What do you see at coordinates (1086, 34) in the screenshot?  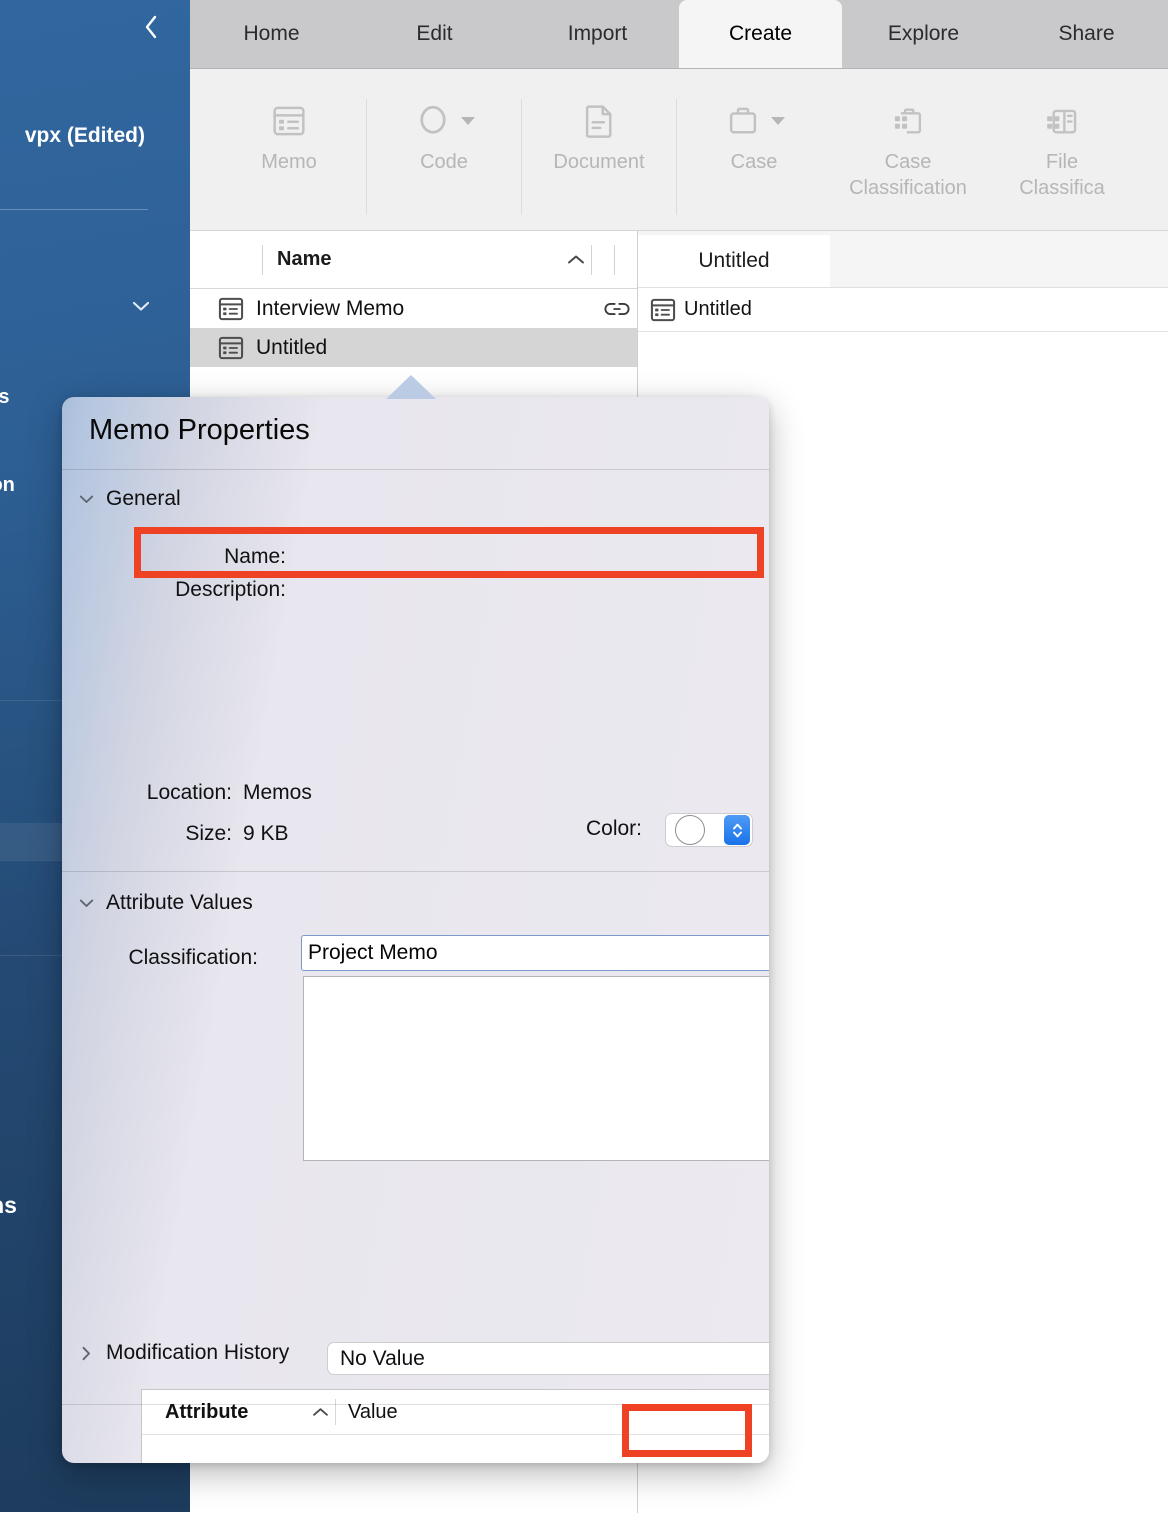 I see `tab-share: Share` at bounding box center [1086, 34].